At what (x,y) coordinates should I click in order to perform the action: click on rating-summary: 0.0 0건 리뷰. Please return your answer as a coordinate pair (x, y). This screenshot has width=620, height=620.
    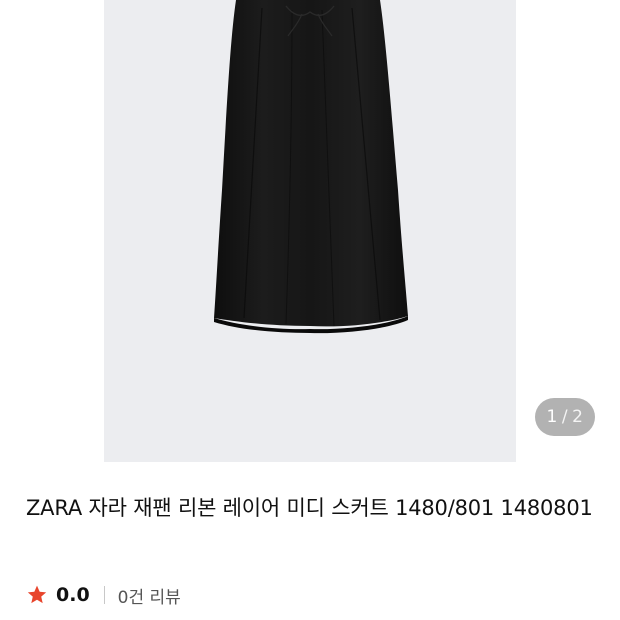
    Looking at the image, I should click on (103, 595).